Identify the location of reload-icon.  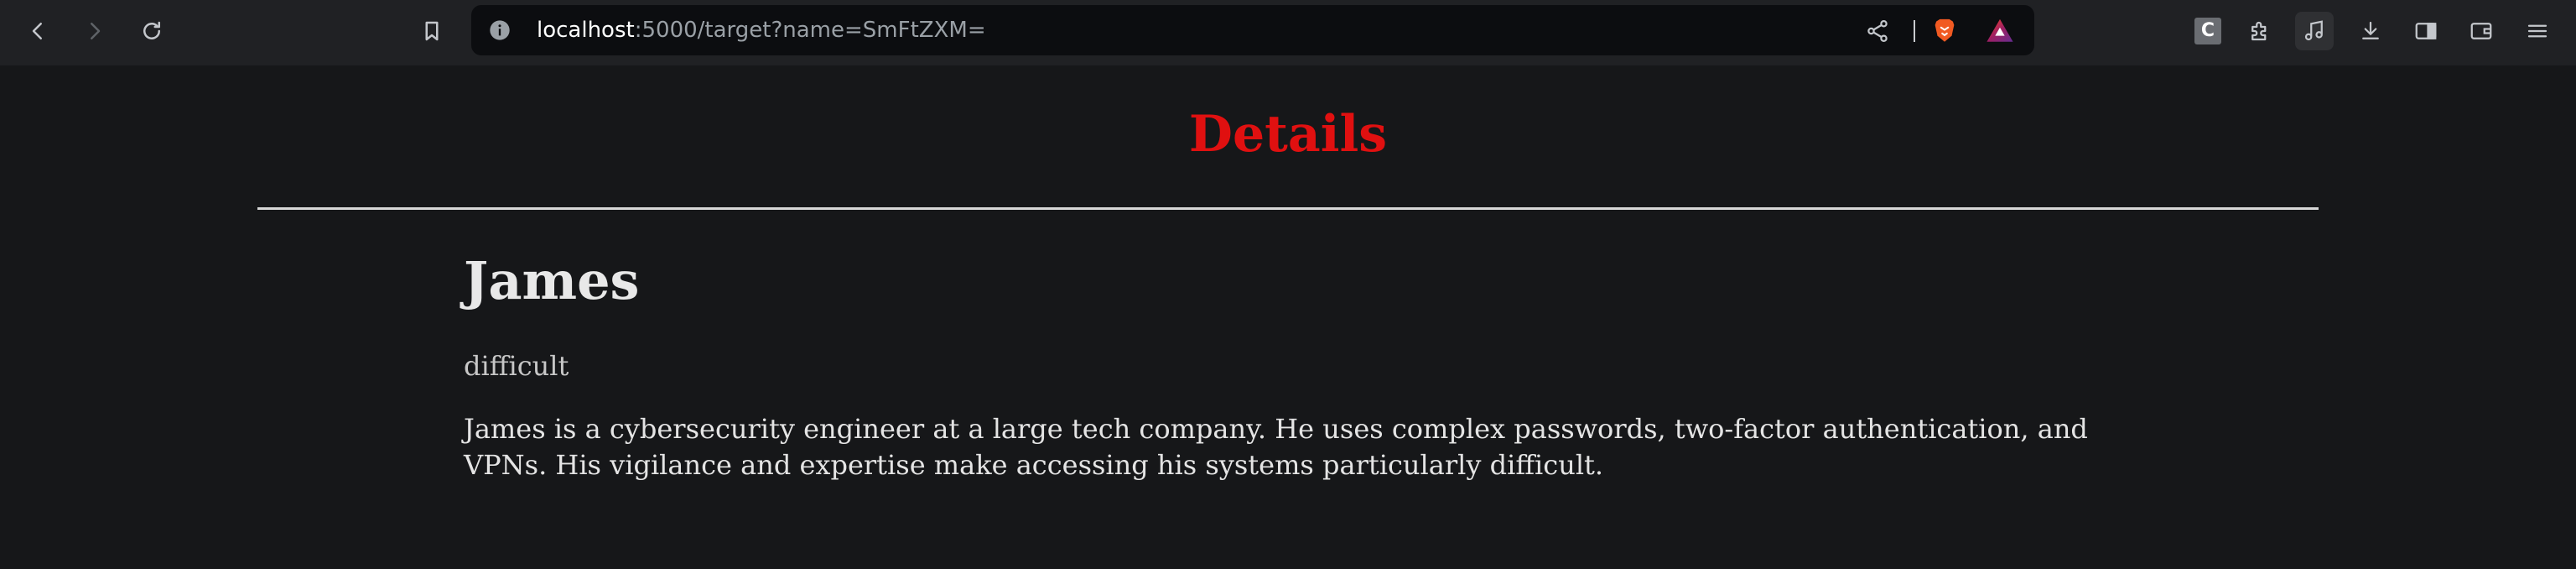
(151, 30).